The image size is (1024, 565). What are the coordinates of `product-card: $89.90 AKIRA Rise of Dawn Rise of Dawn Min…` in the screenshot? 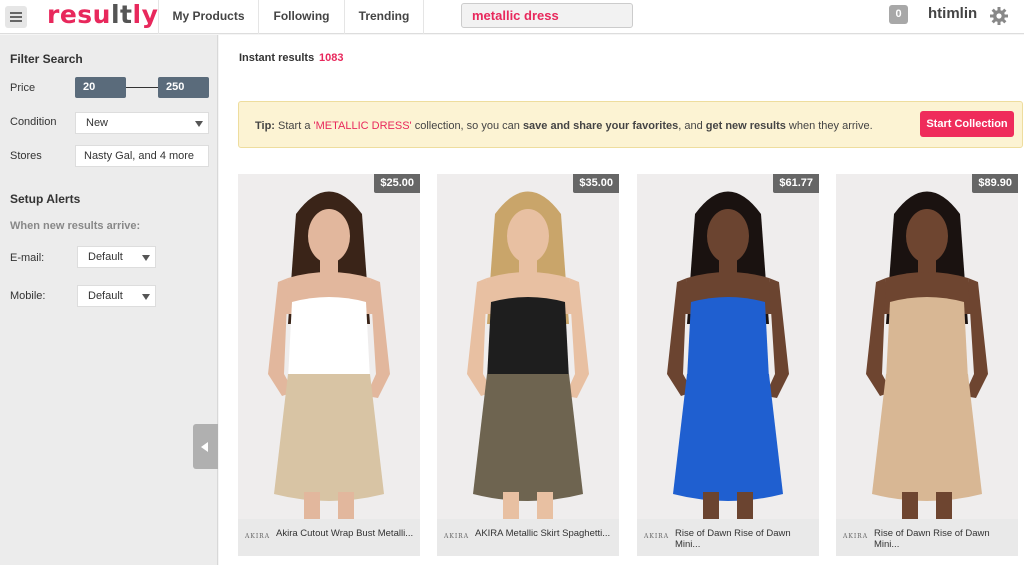 It's located at (927, 365).